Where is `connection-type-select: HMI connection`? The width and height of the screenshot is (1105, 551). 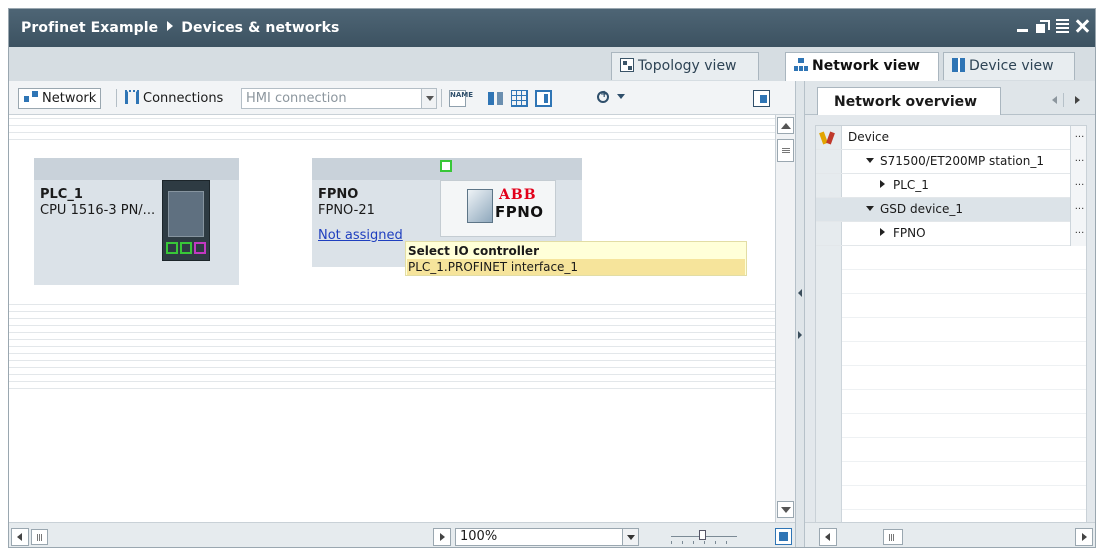 connection-type-select: HMI connection is located at coordinates (339, 98).